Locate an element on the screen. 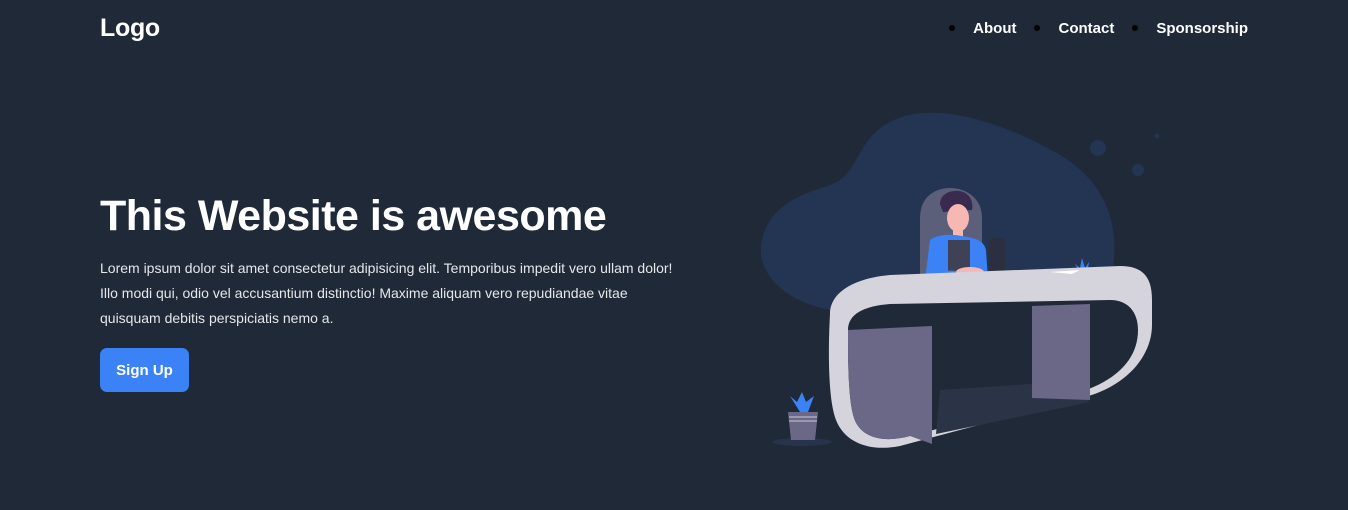 The height and width of the screenshot is (510, 1348). nav-link-about: About is located at coordinates (994, 28).